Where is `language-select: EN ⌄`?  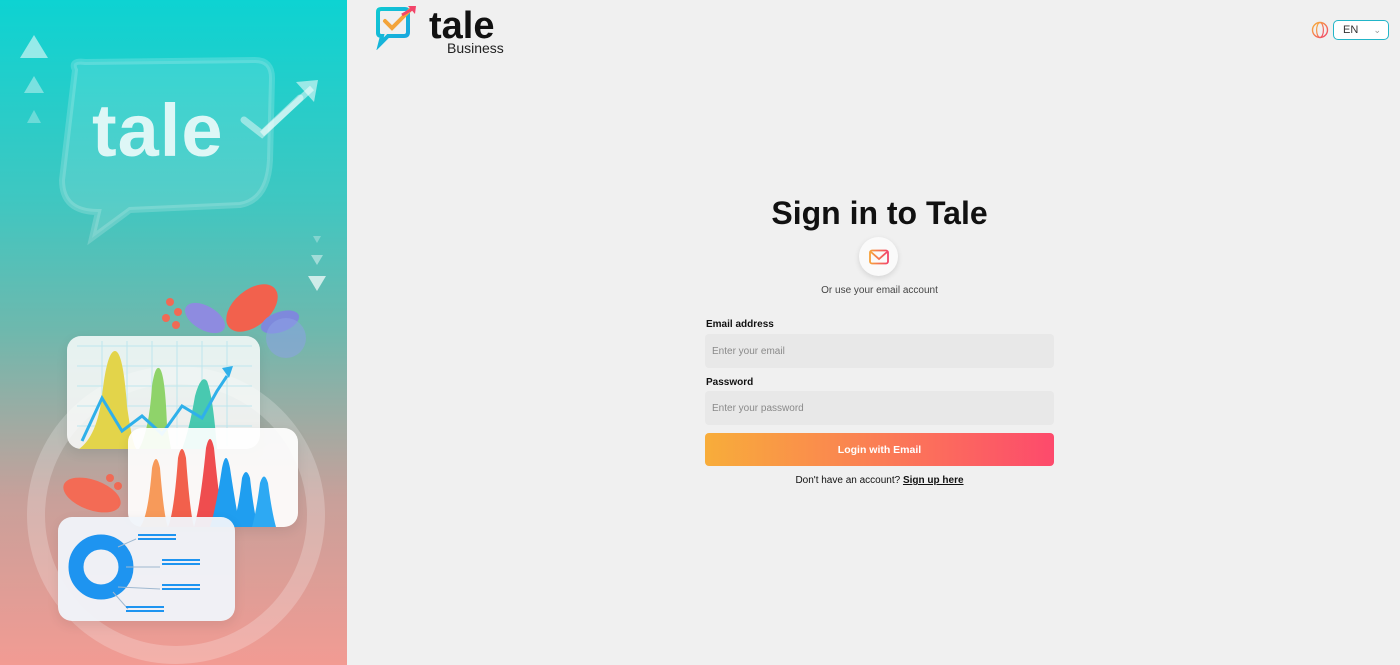
language-select: EN ⌄ is located at coordinates (1361, 30).